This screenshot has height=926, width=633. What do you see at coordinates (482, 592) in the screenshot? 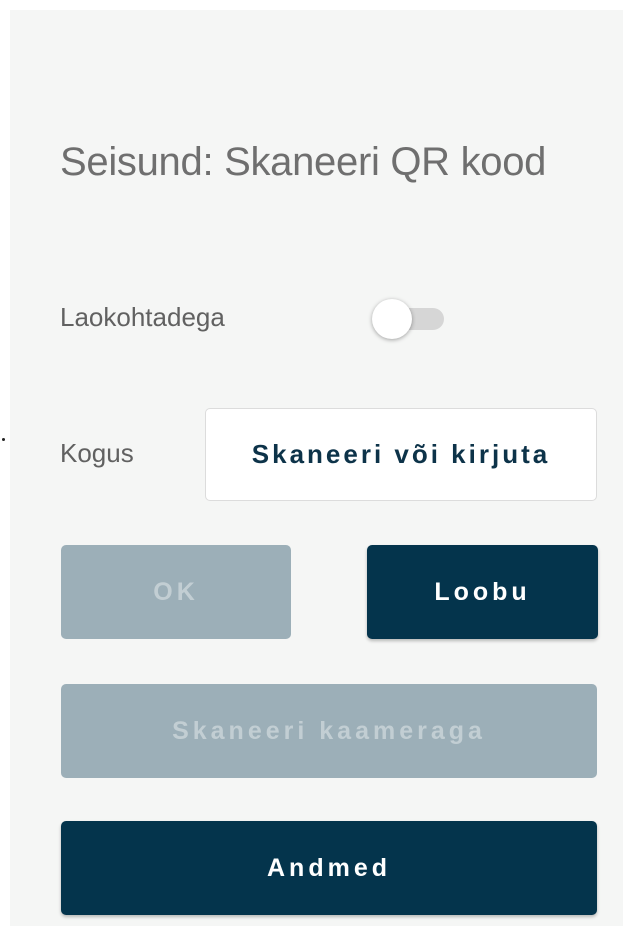
I see `cancel-button: Loobu` at bounding box center [482, 592].